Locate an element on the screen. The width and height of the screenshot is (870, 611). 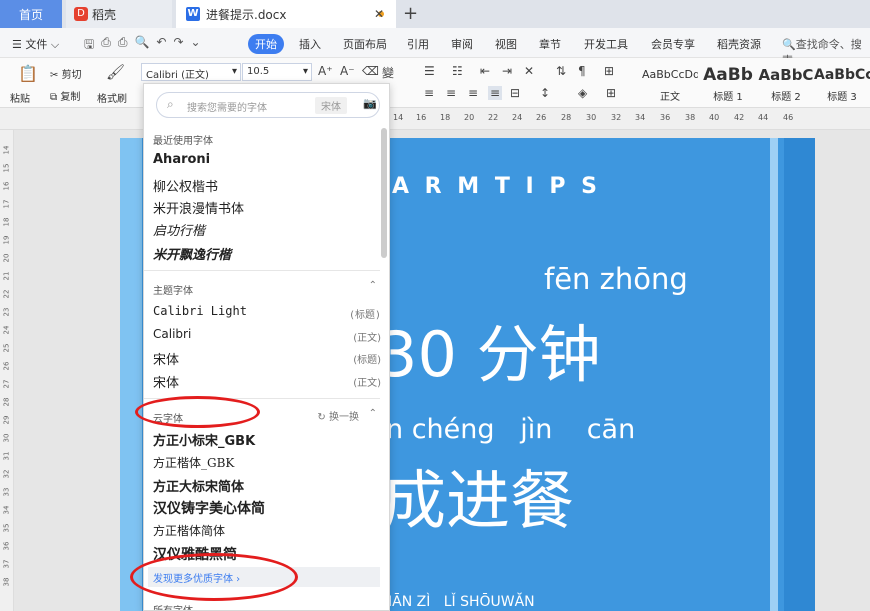
font-item-cloud-3: 方正大标宋简体 is located at coordinates (267, 485).